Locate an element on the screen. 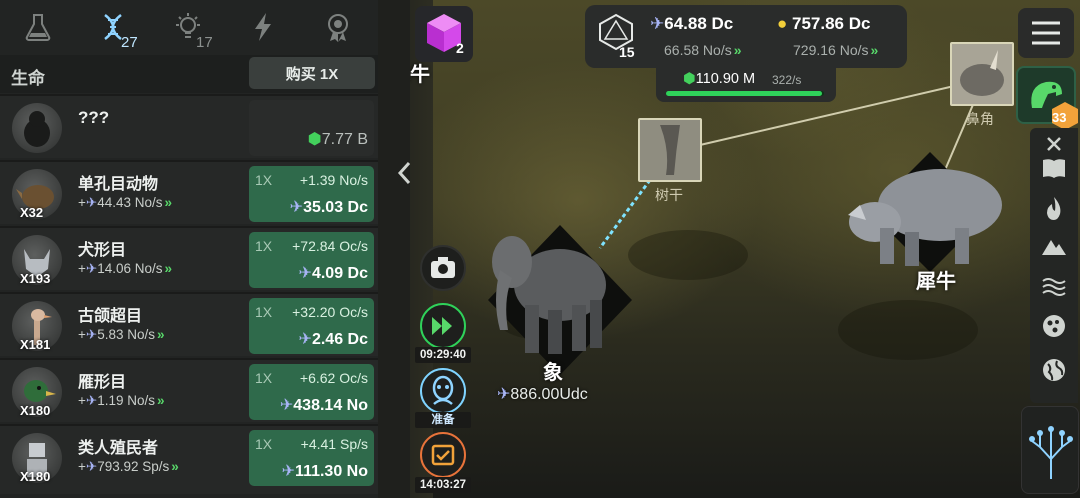 Image resolution: width=1080 pixels, height=498 pixels. buy-gain: +4.41 Sp/s is located at coordinates (334, 444).